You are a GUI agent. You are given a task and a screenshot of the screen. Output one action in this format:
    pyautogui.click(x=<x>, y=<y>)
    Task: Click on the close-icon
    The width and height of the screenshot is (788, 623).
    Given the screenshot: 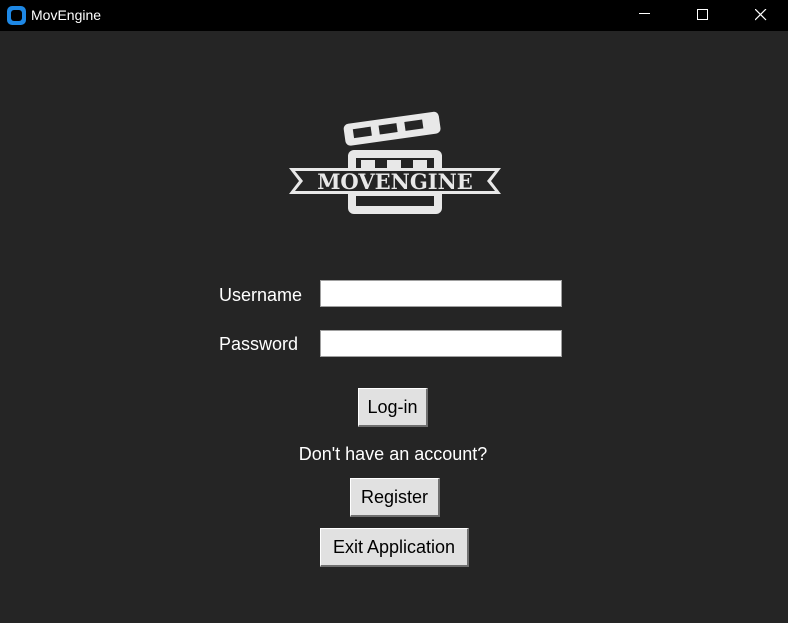 What is the action you would take?
    pyautogui.click(x=761, y=15)
    